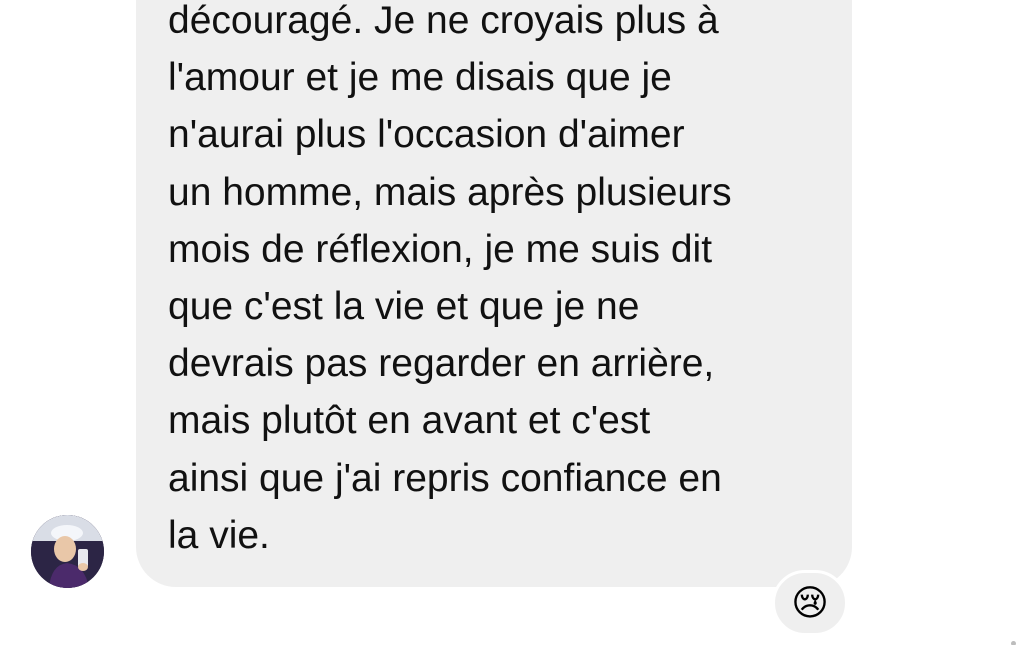 This screenshot has height=645, width=1024. I want to click on message-line: un homme, mais après plusieurs, so click(450, 192).